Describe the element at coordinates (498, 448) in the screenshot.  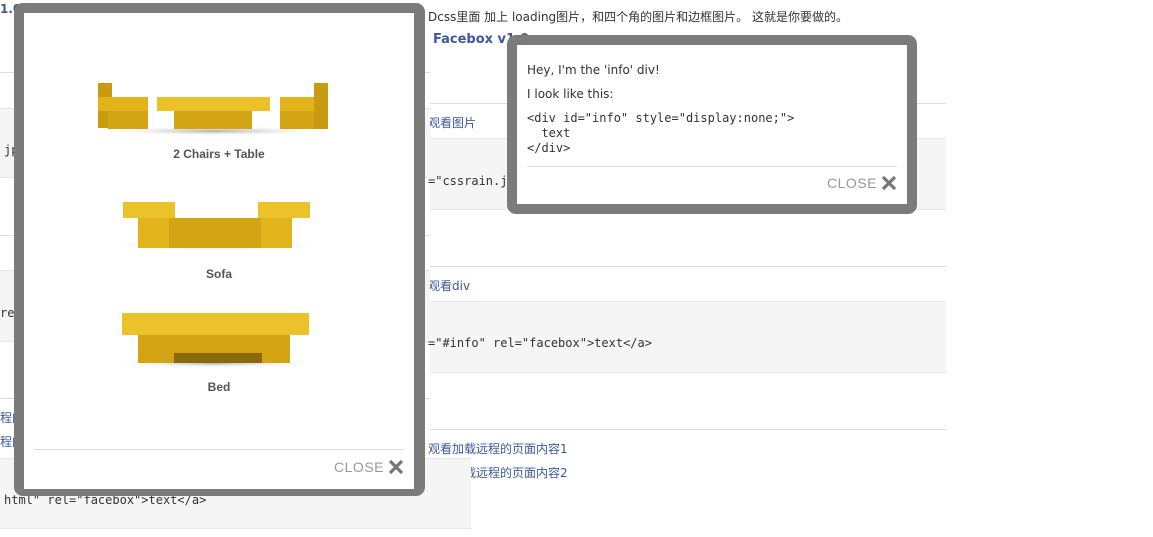
I see `link-remote-page-1: 观看加载远程的页面内容1` at that location.